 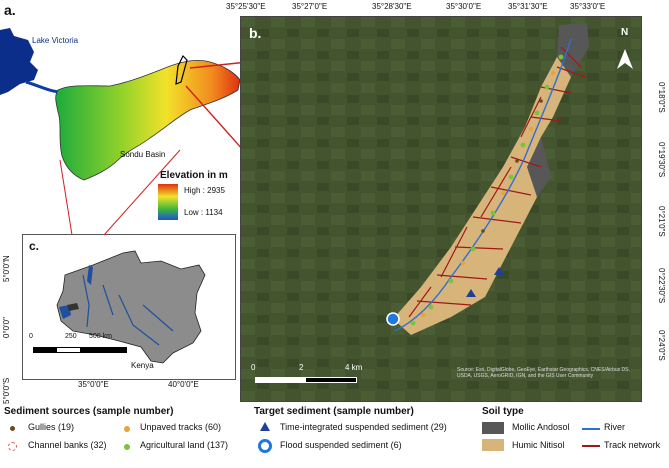 I want to click on panel-b-right-tick-4: 0°24'0"S, so click(x=661, y=345).